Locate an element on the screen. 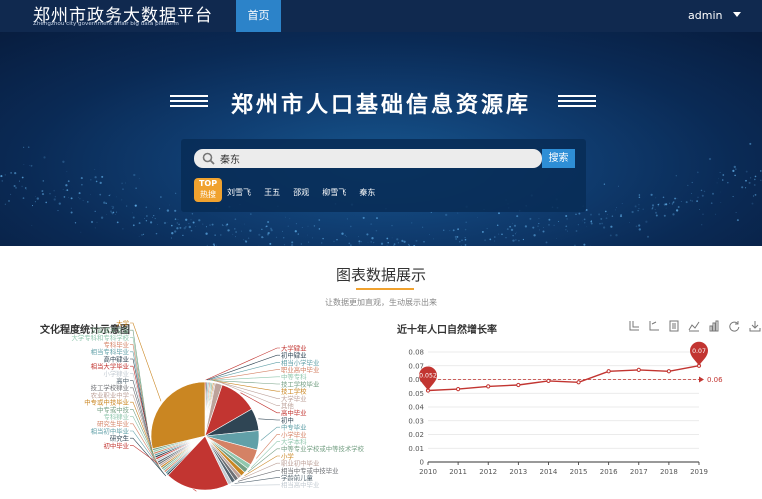 Image resolution: width=762 pixels, height=499 pixels. caret-down-icon is located at coordinates (737, 14).